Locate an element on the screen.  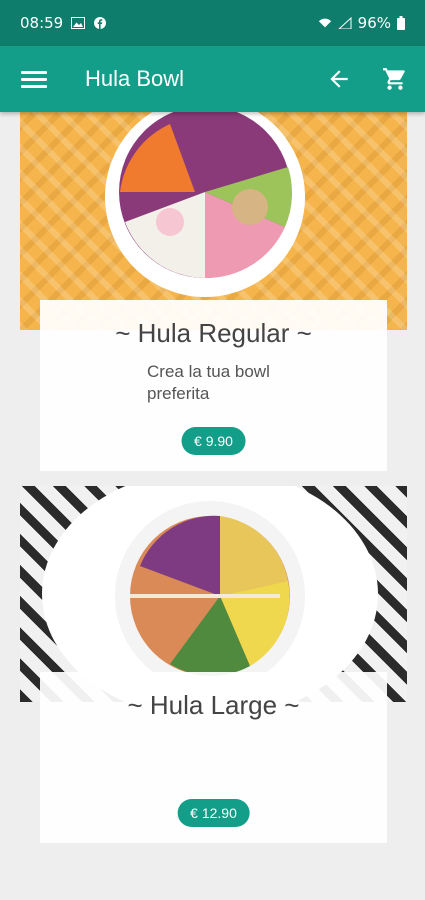
menu-button is located at coordinates (34, 79).